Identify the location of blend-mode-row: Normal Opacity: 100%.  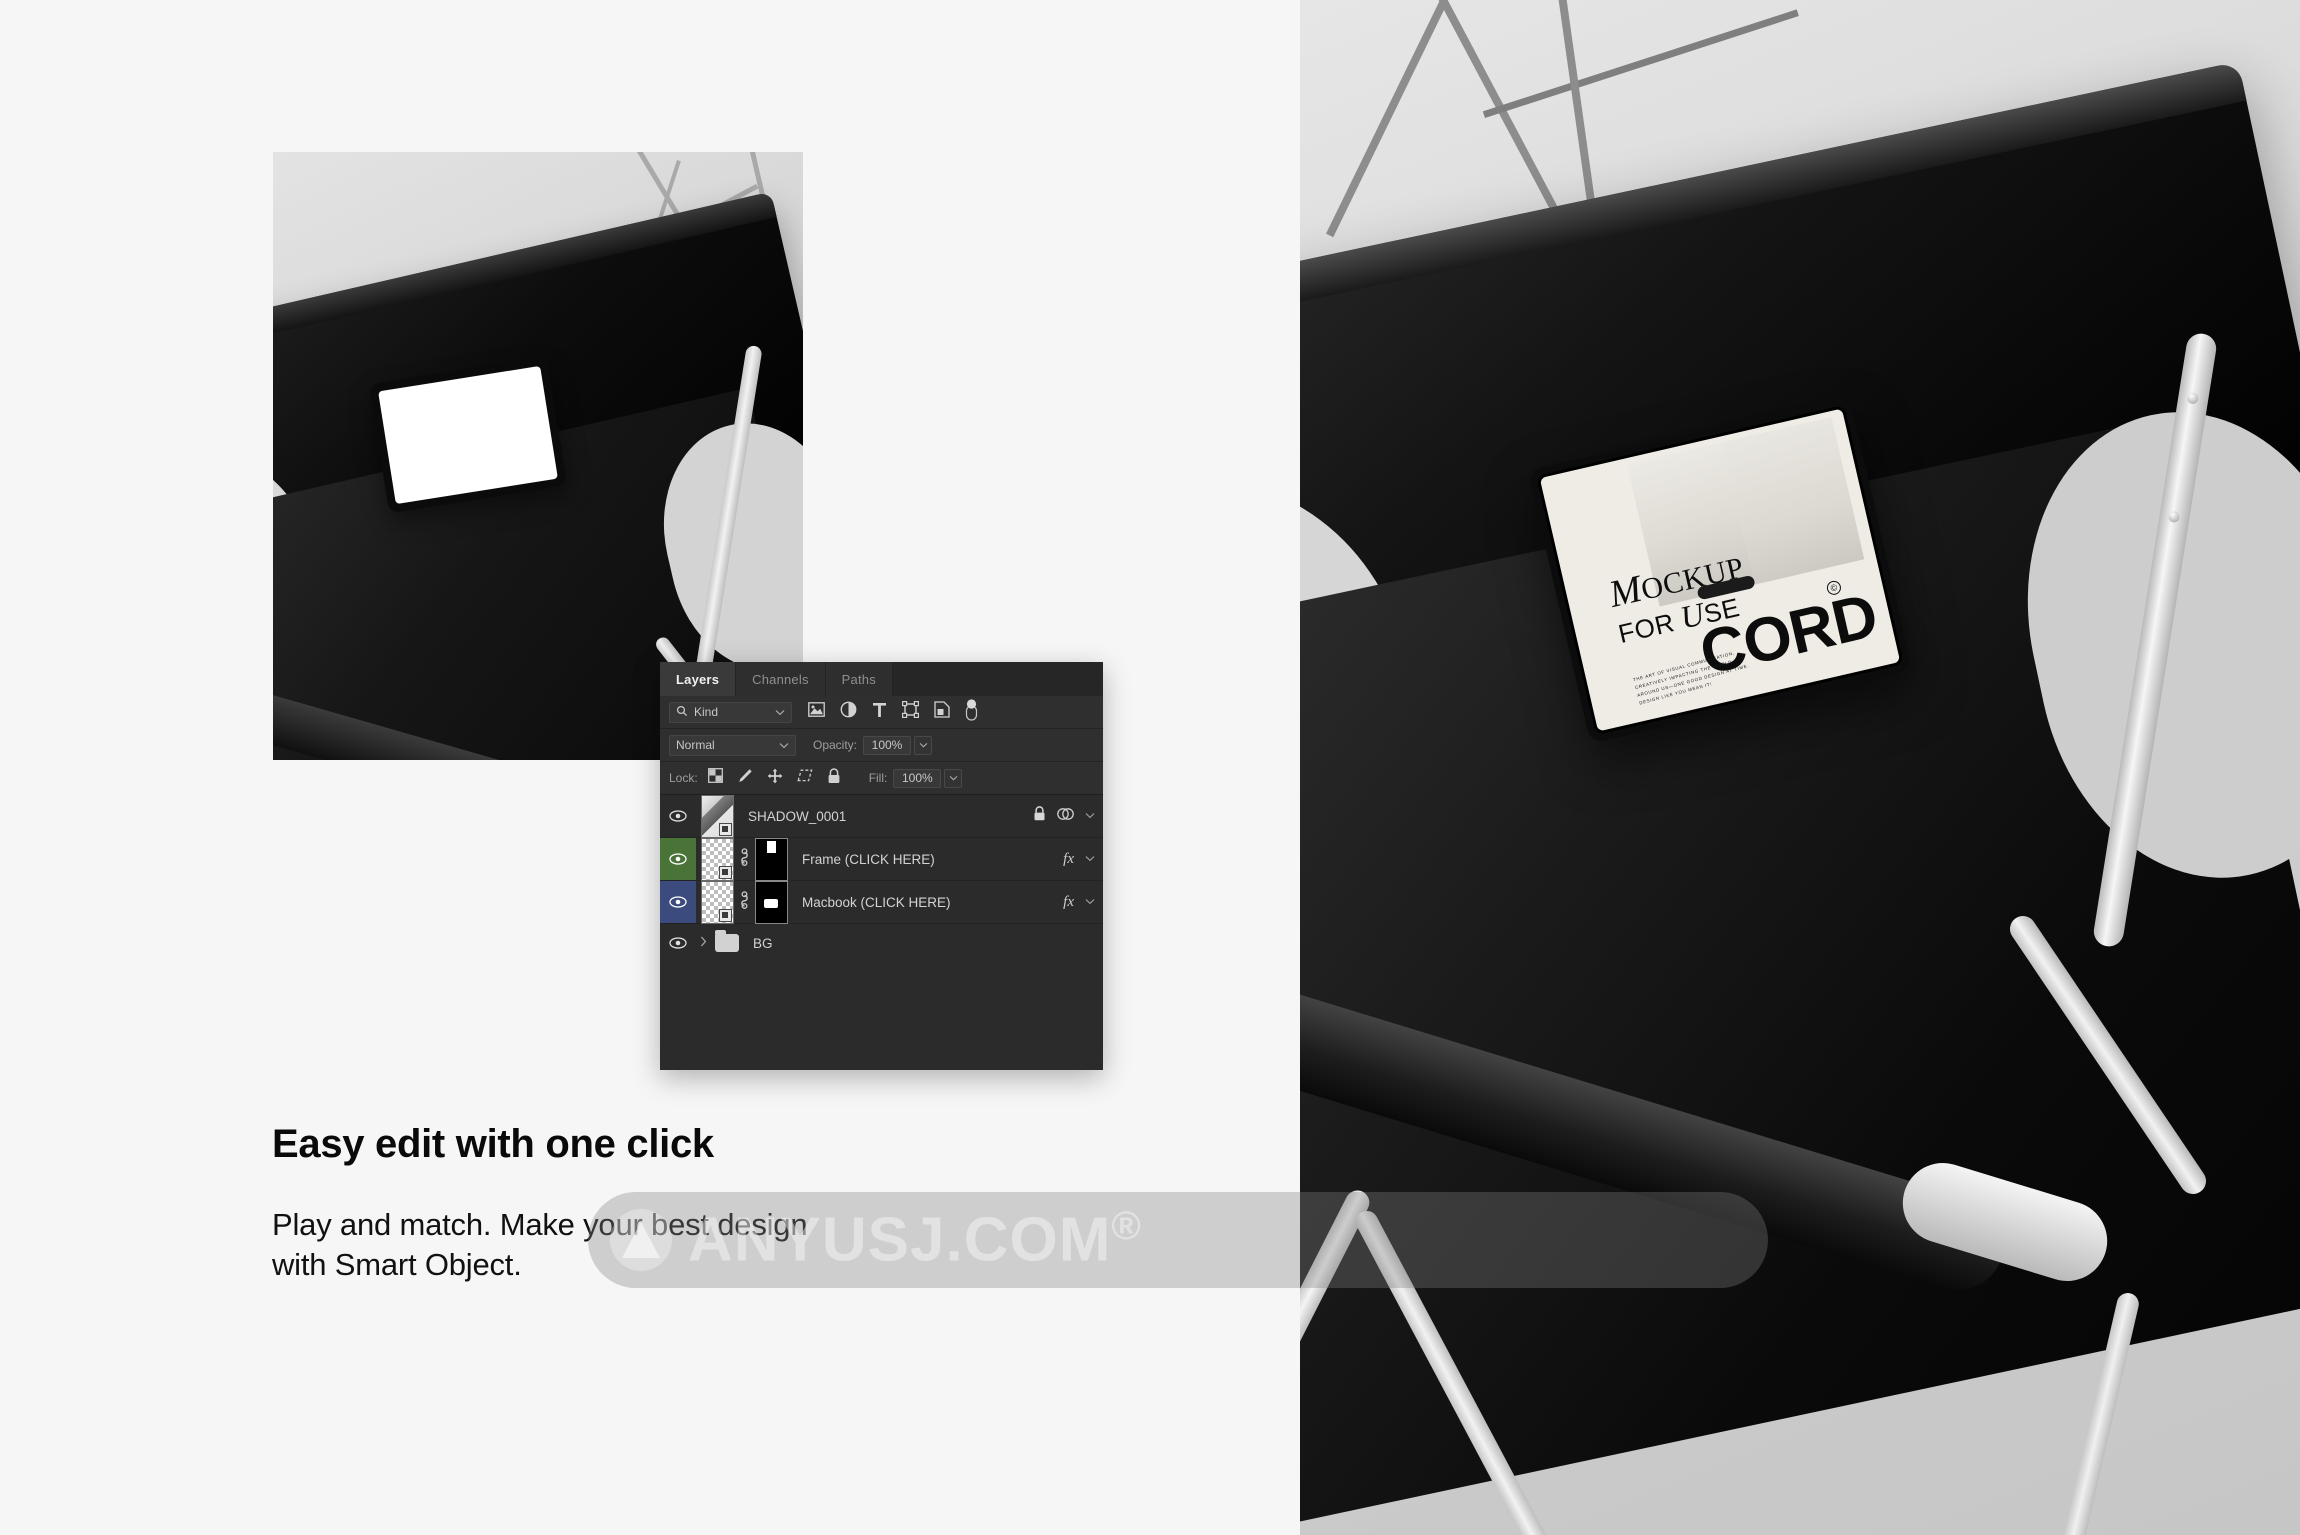
(881, 745).